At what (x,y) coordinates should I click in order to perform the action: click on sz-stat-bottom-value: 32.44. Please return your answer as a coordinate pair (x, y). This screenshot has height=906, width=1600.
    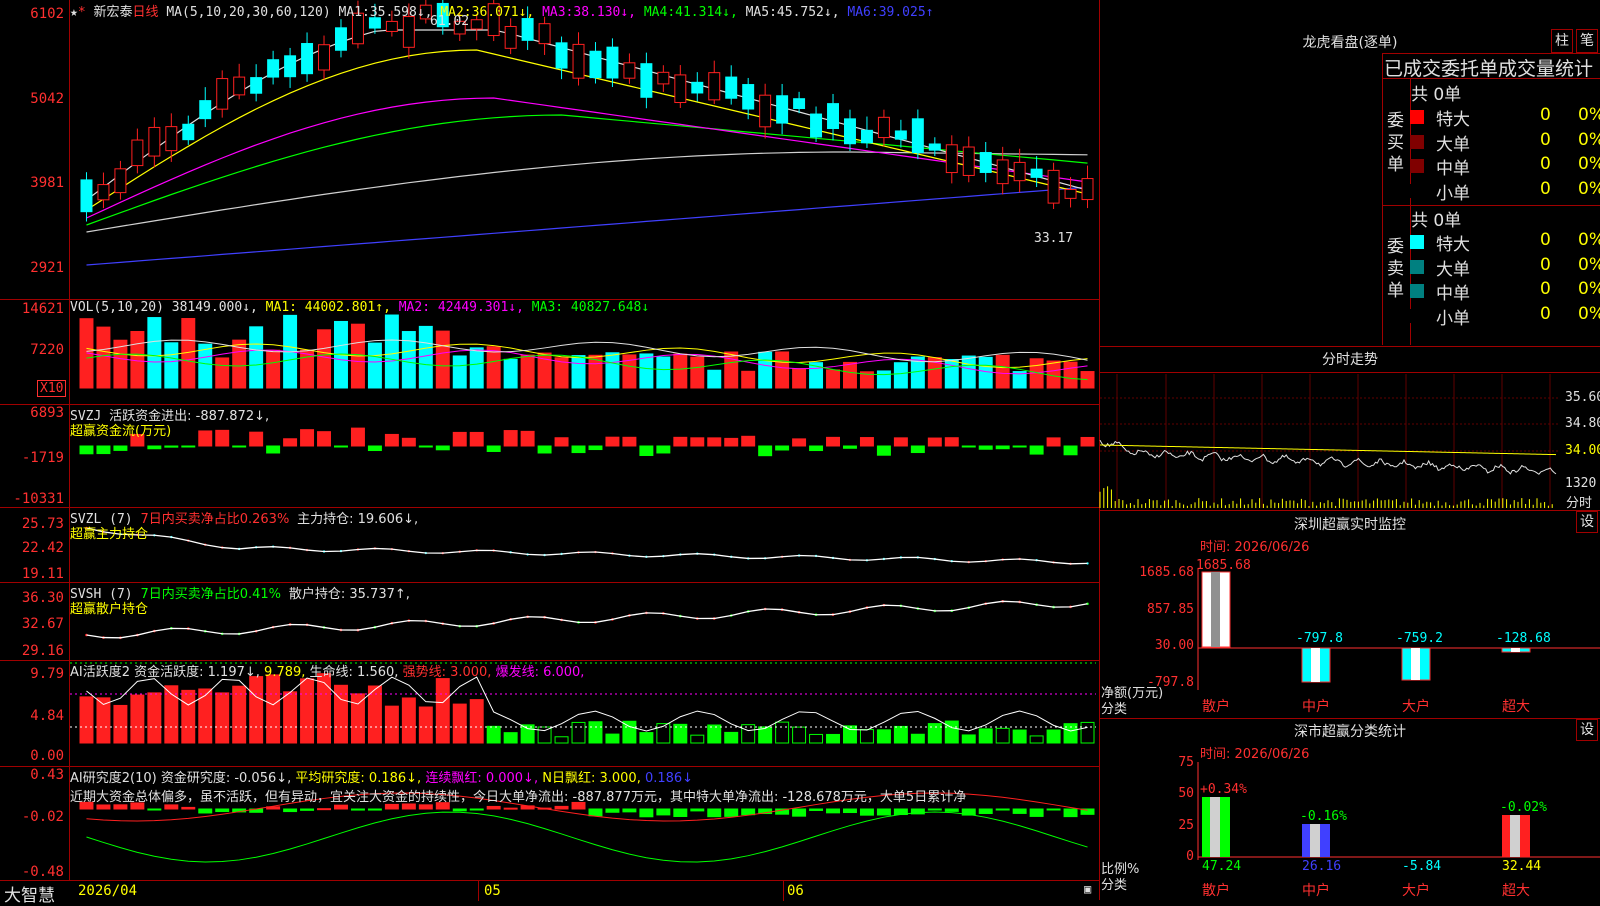
    Looking at the image, I should click on (1522, 866).